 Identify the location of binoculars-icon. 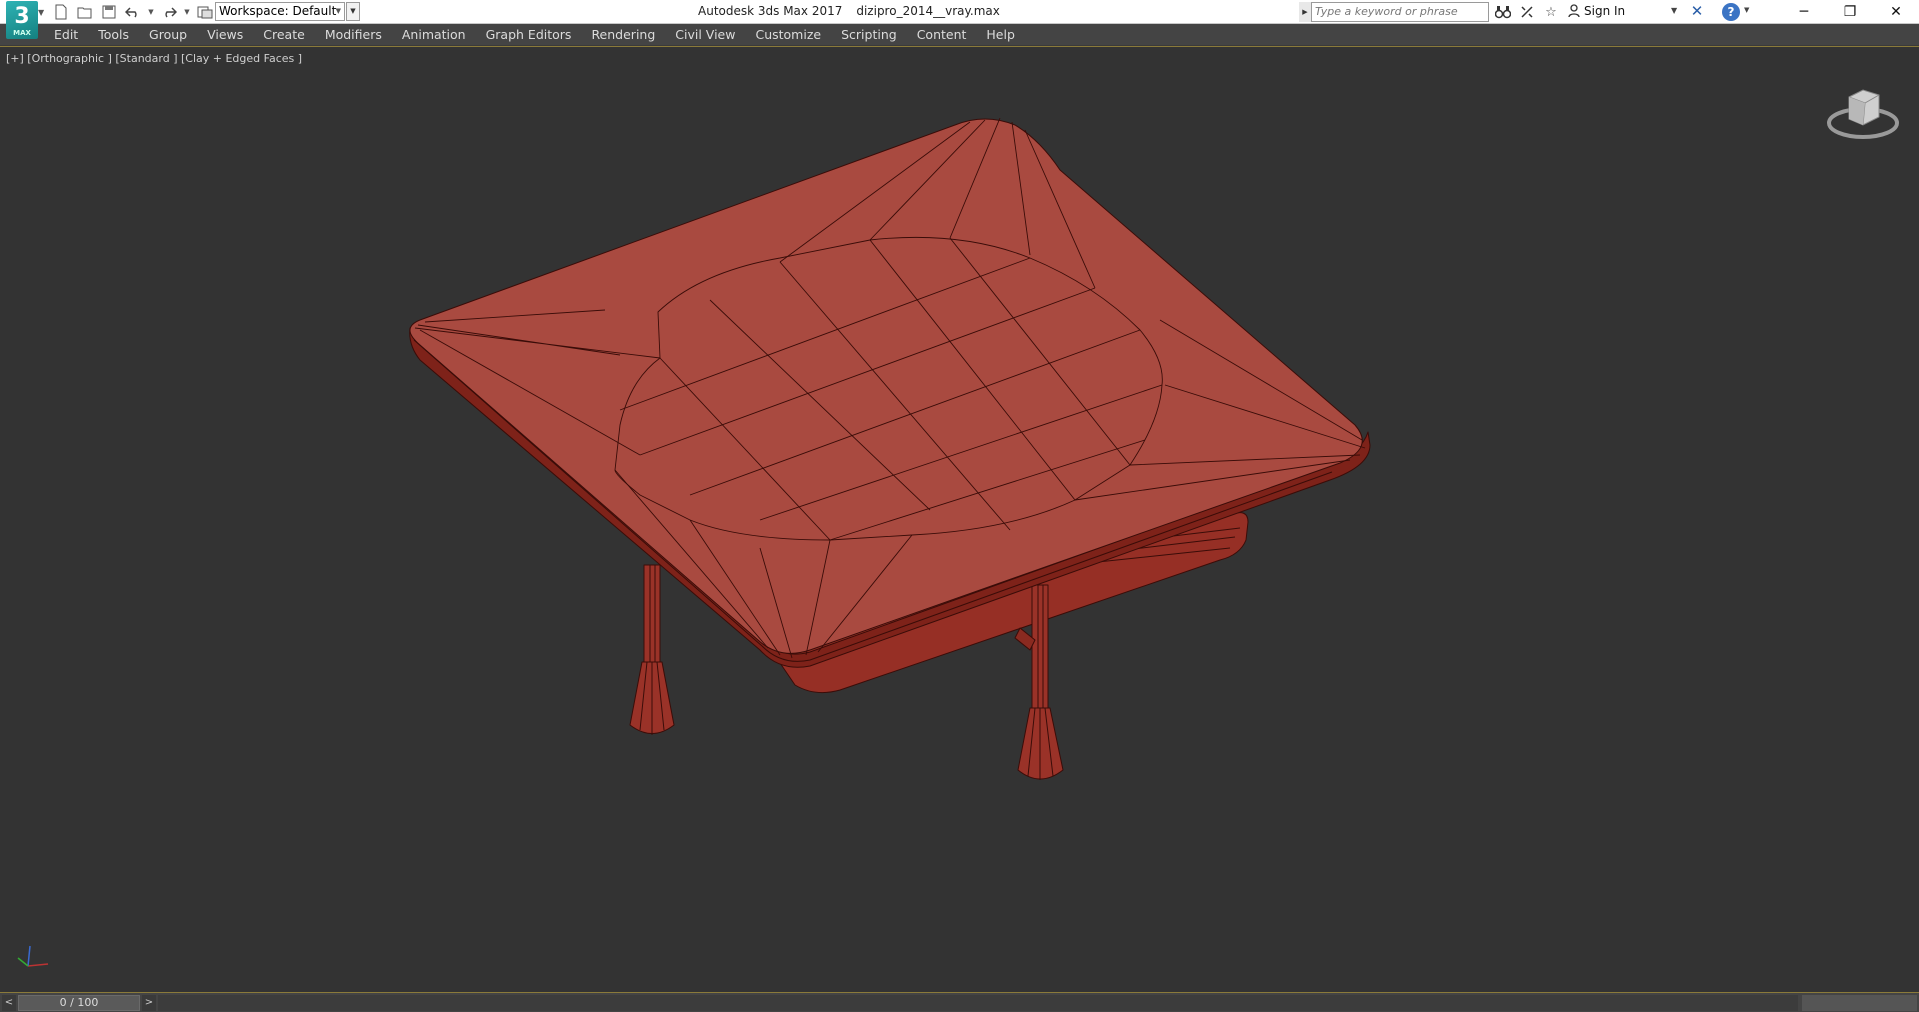
(1503, 12).